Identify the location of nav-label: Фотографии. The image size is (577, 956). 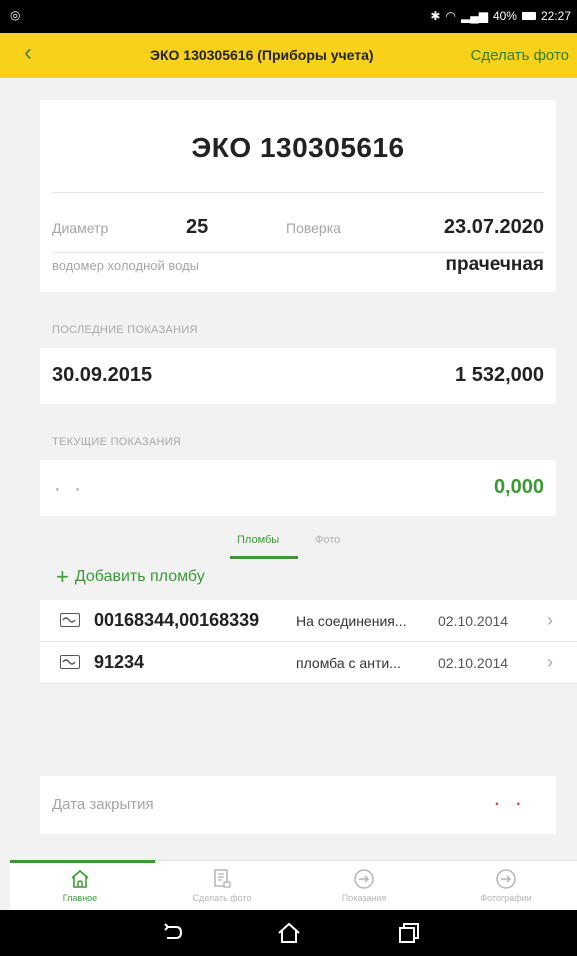
(506, 898).